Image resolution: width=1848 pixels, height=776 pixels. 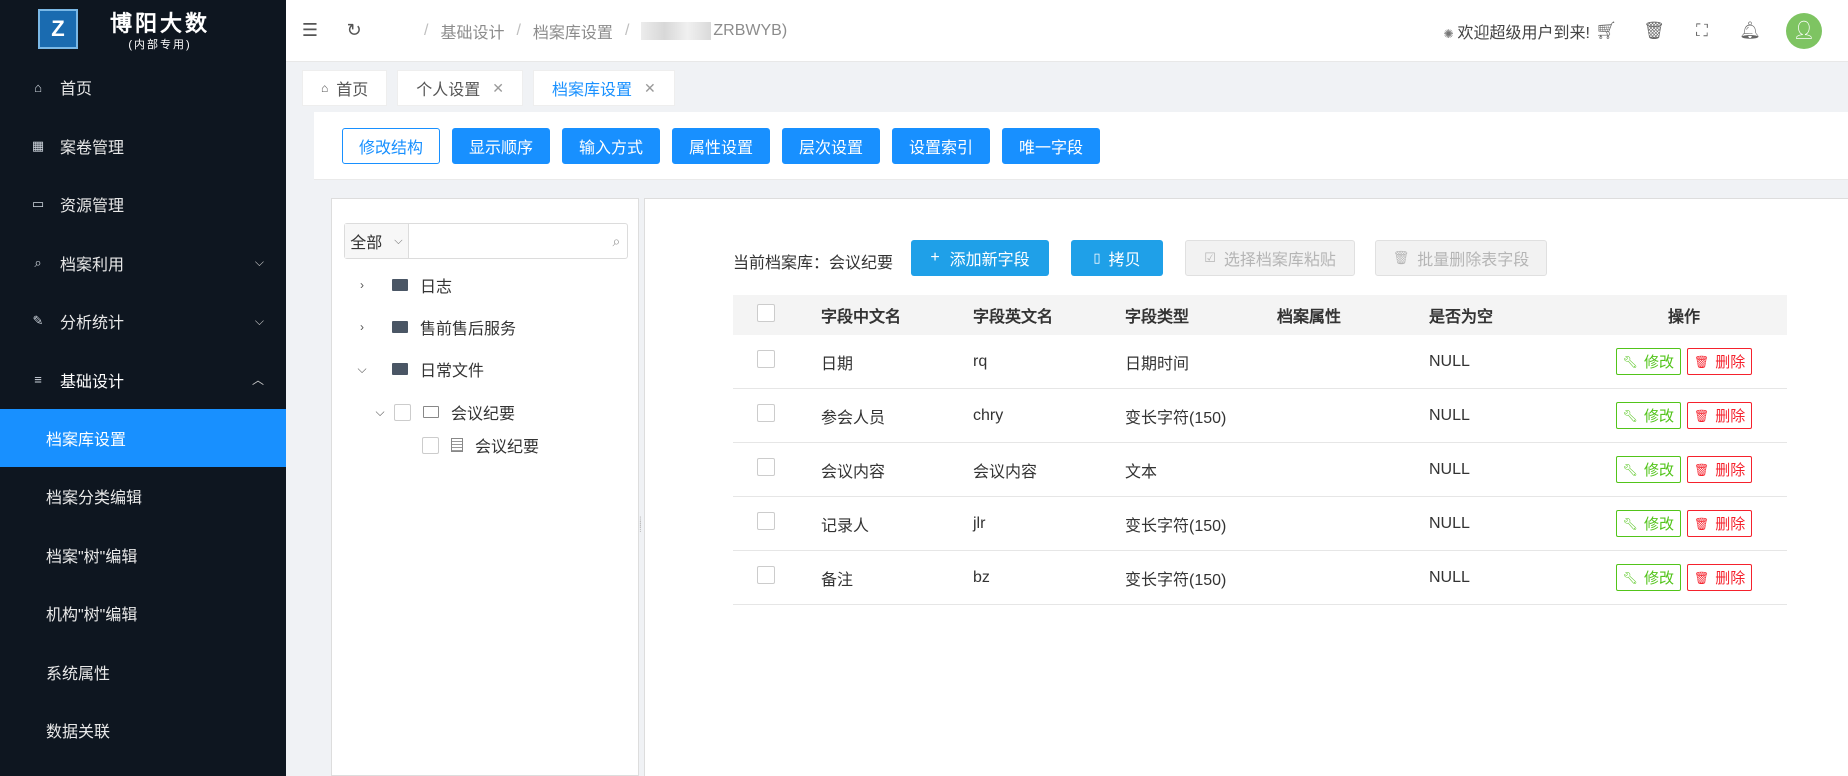 I want to click on sidebar-item-archive-usage: ⌕ 档案利用 ⌵, so click(x=143, y=263).